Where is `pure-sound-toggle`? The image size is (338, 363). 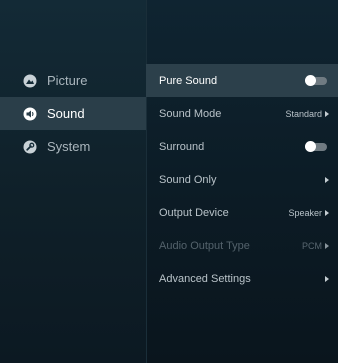 pure-sound-toggle is located at coordinates (316, 80).